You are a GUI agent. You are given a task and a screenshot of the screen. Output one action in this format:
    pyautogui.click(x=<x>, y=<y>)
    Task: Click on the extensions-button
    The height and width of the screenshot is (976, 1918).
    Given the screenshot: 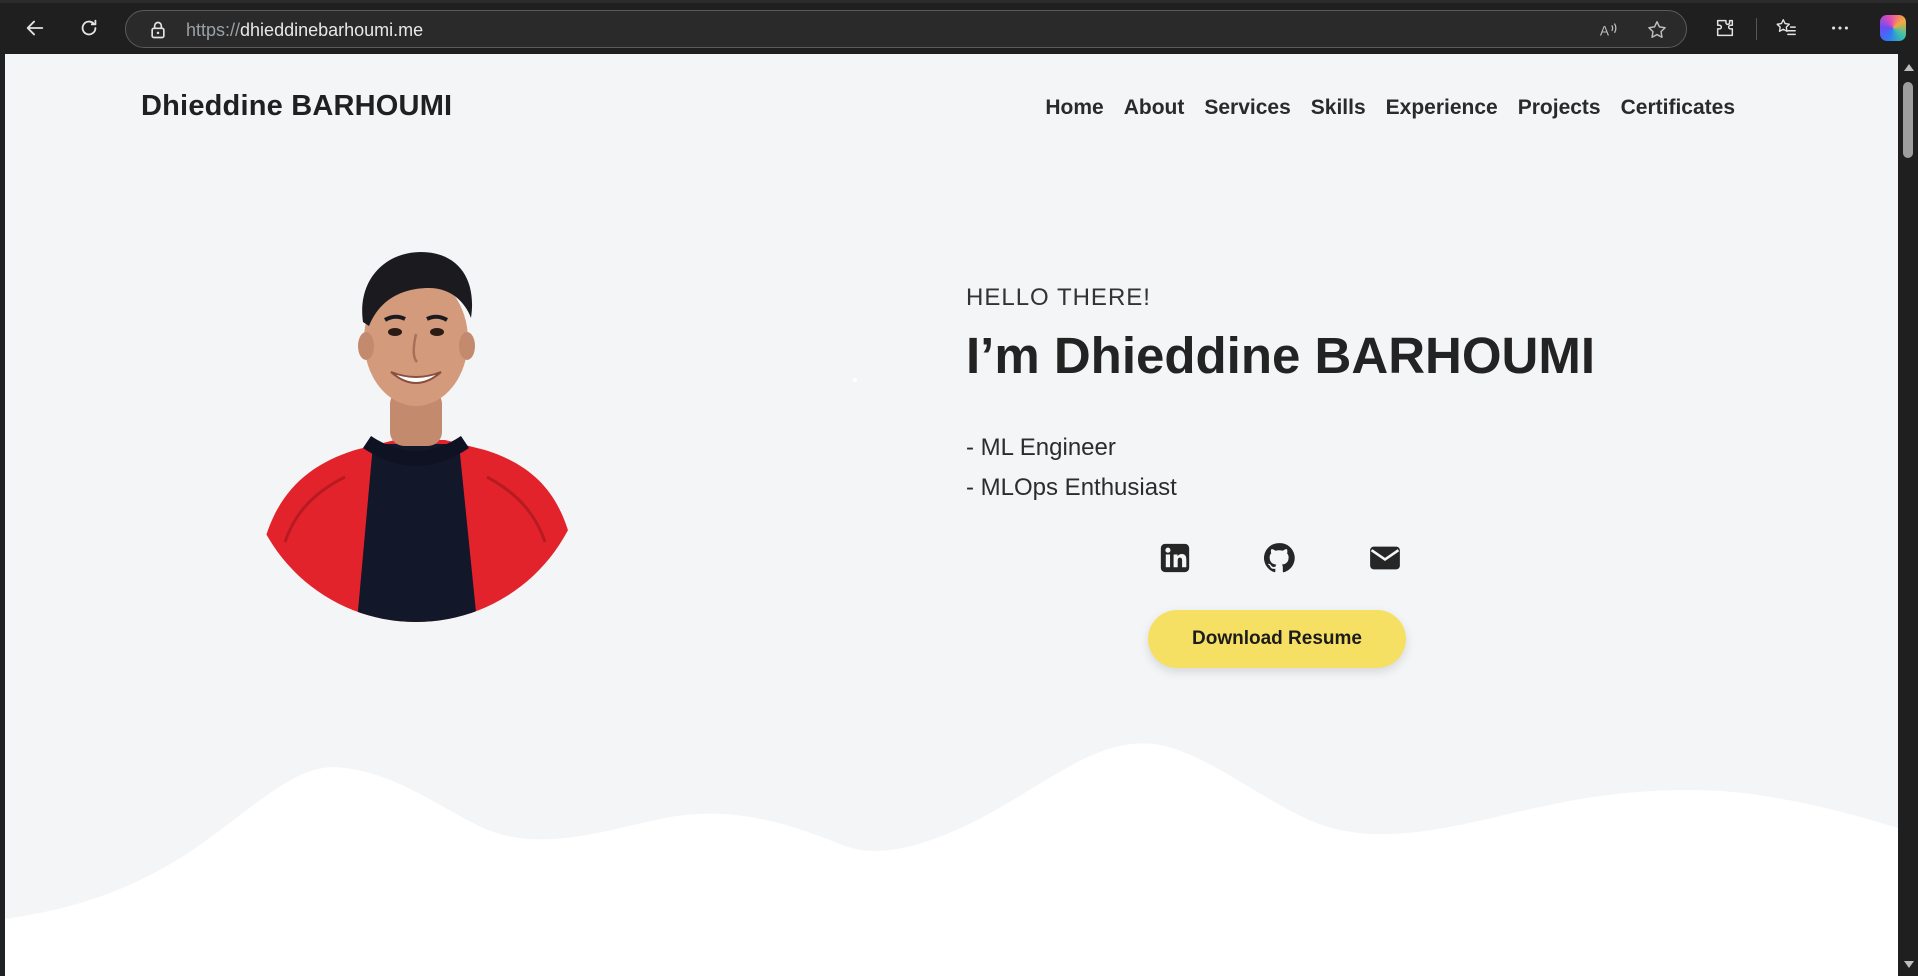 What is the action you would take?
    pyautogui.click(x=1725, y=28)
    